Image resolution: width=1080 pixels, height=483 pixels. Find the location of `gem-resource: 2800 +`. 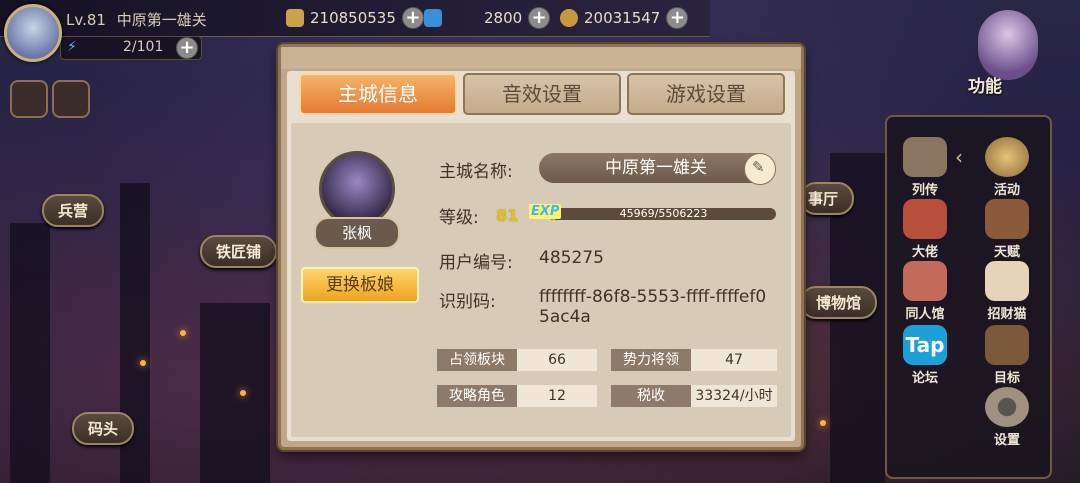

gem-resource: 2800 + is located at coordinates (487, 18).